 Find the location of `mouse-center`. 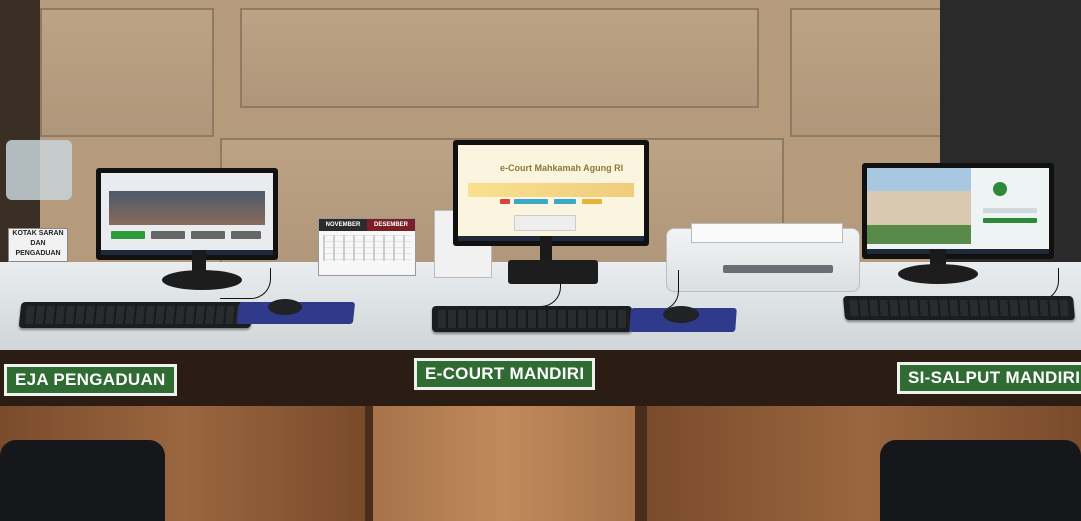

mouse-center is located at coordinates (681, 314).